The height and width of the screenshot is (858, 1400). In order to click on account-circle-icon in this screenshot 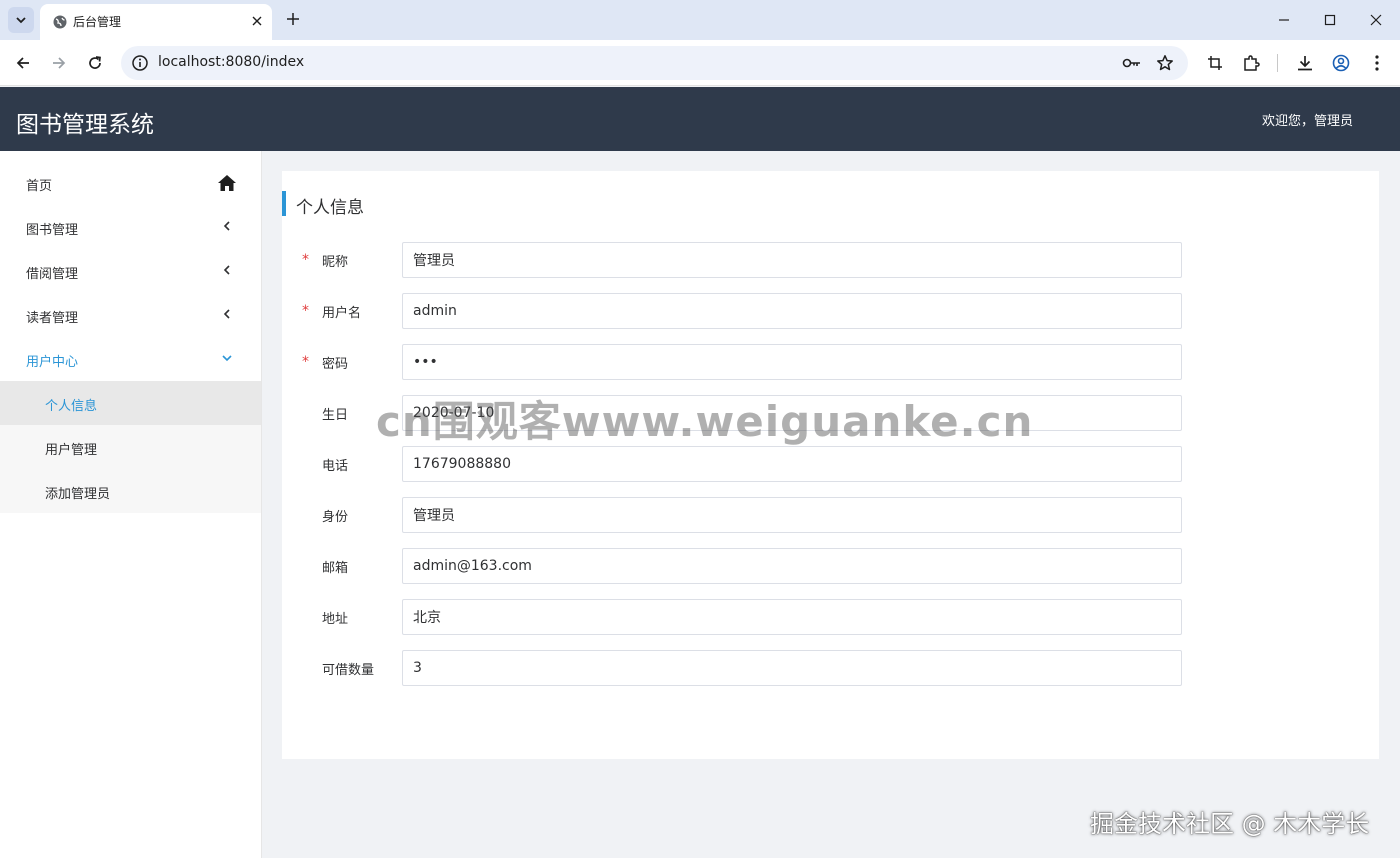, I will do `click(1341, 63)`.